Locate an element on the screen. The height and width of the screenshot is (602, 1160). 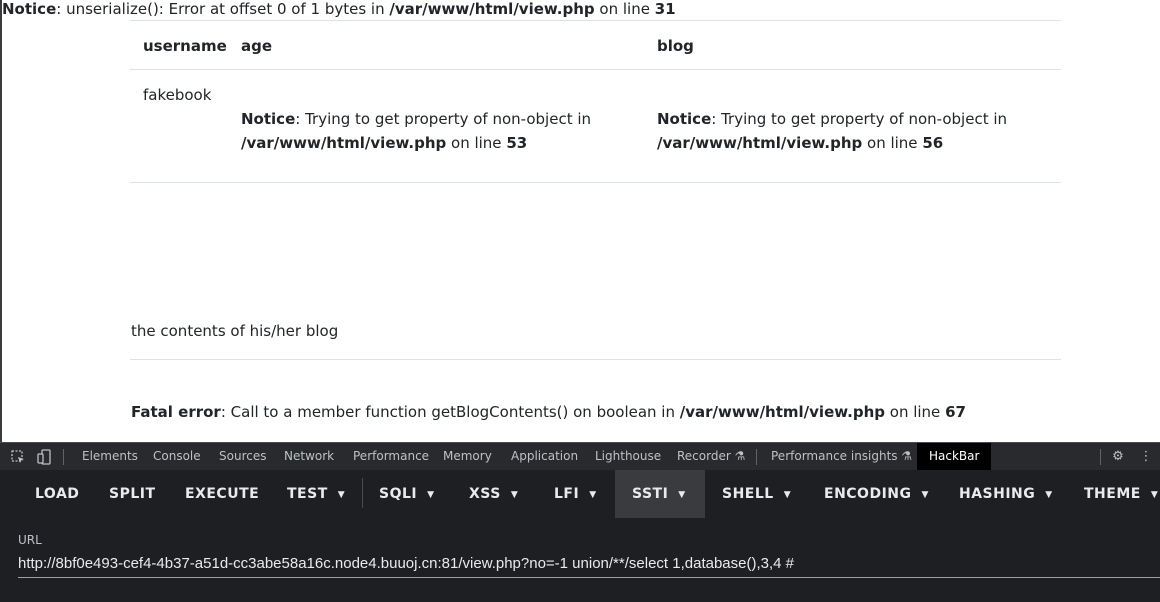
tab-network: Network is located at coordinates (309, 456).